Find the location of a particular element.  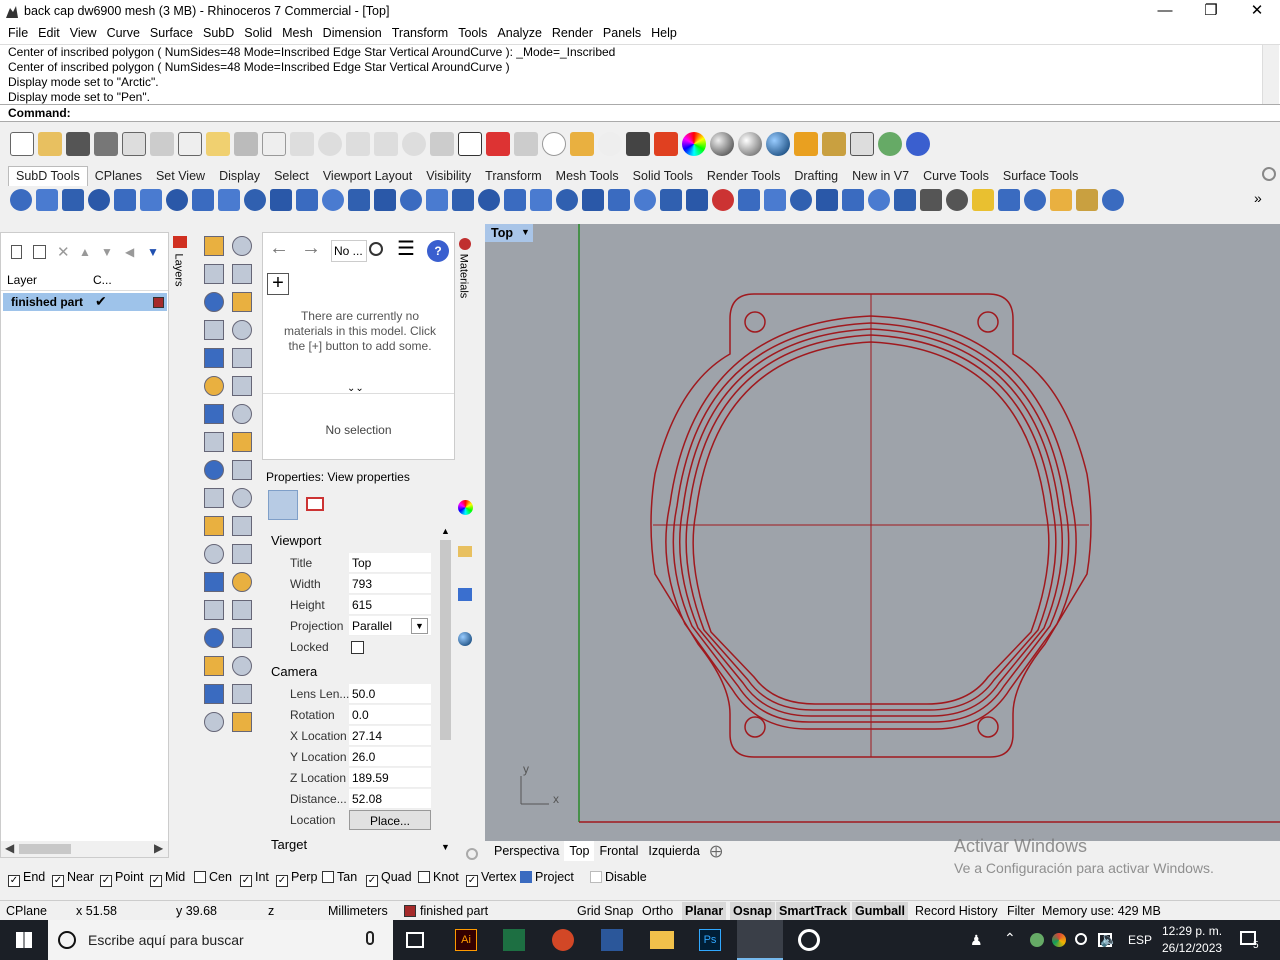

menu-mesh: Mesh is located at coordinates (297, 33).